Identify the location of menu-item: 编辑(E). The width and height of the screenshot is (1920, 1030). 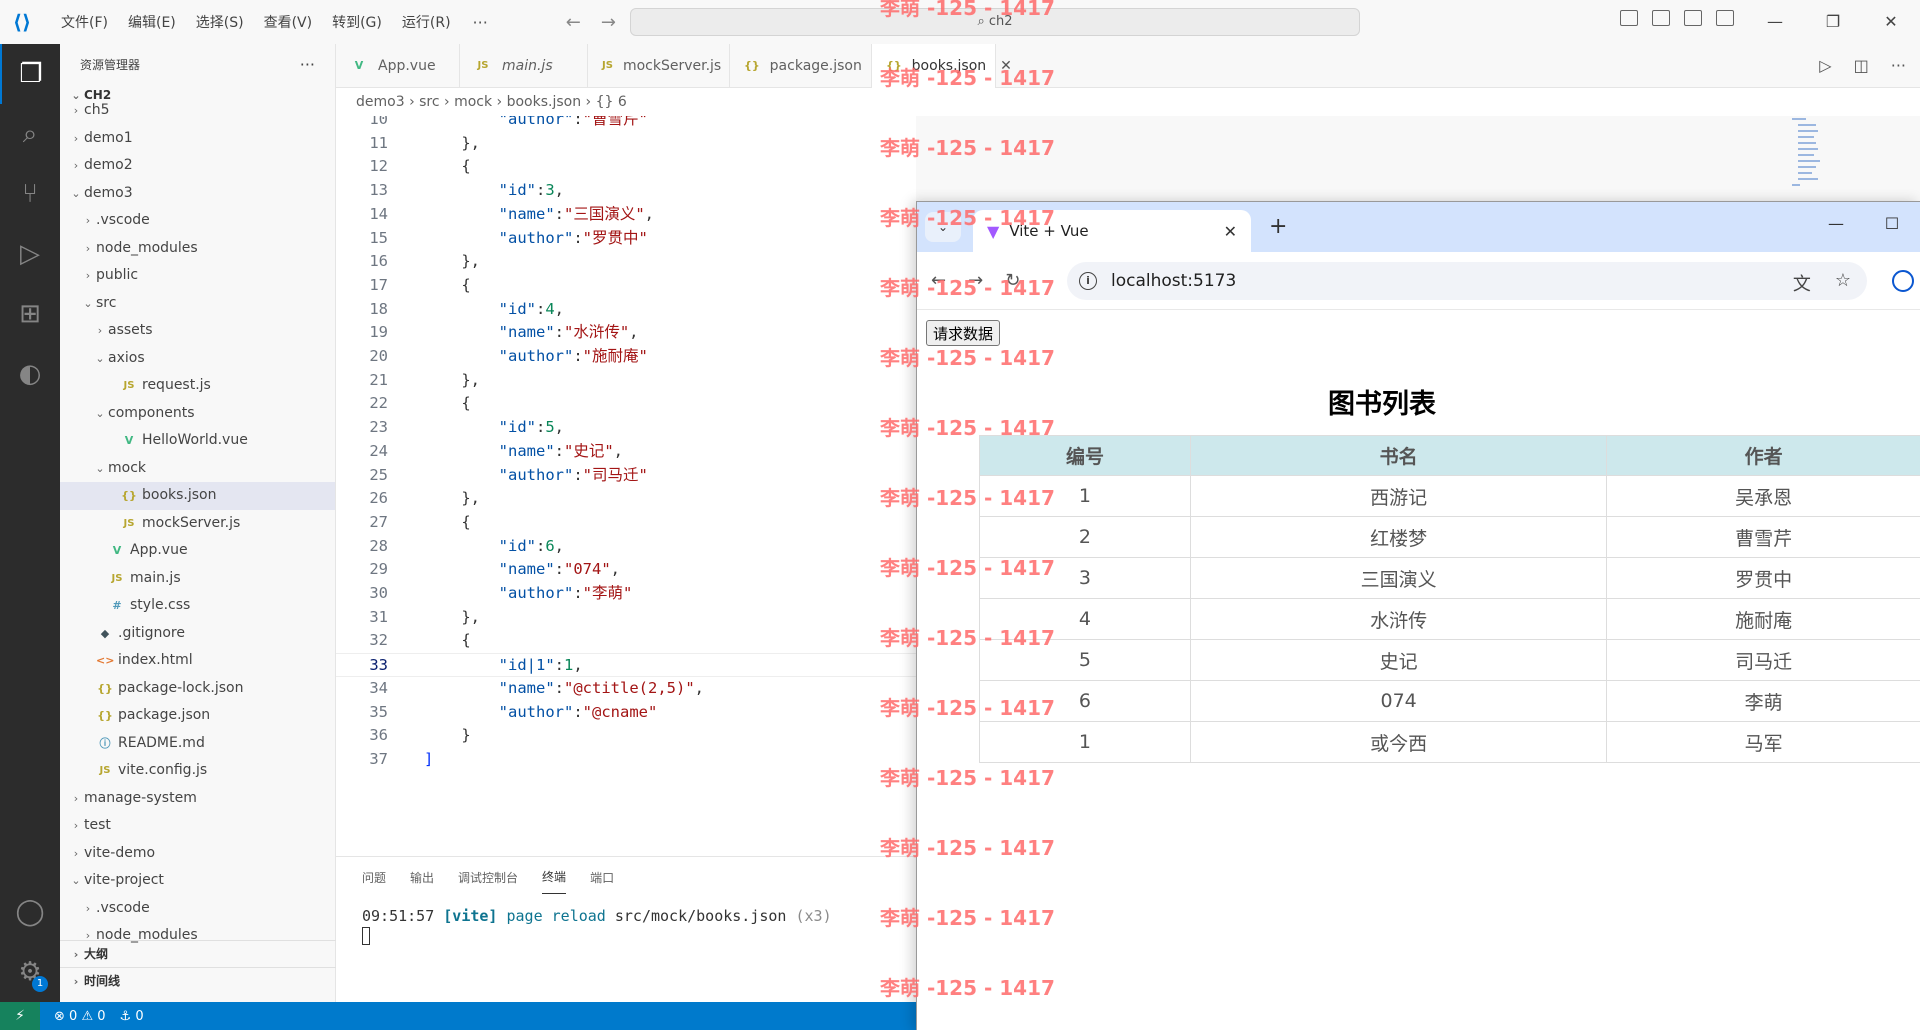
(152, 22).